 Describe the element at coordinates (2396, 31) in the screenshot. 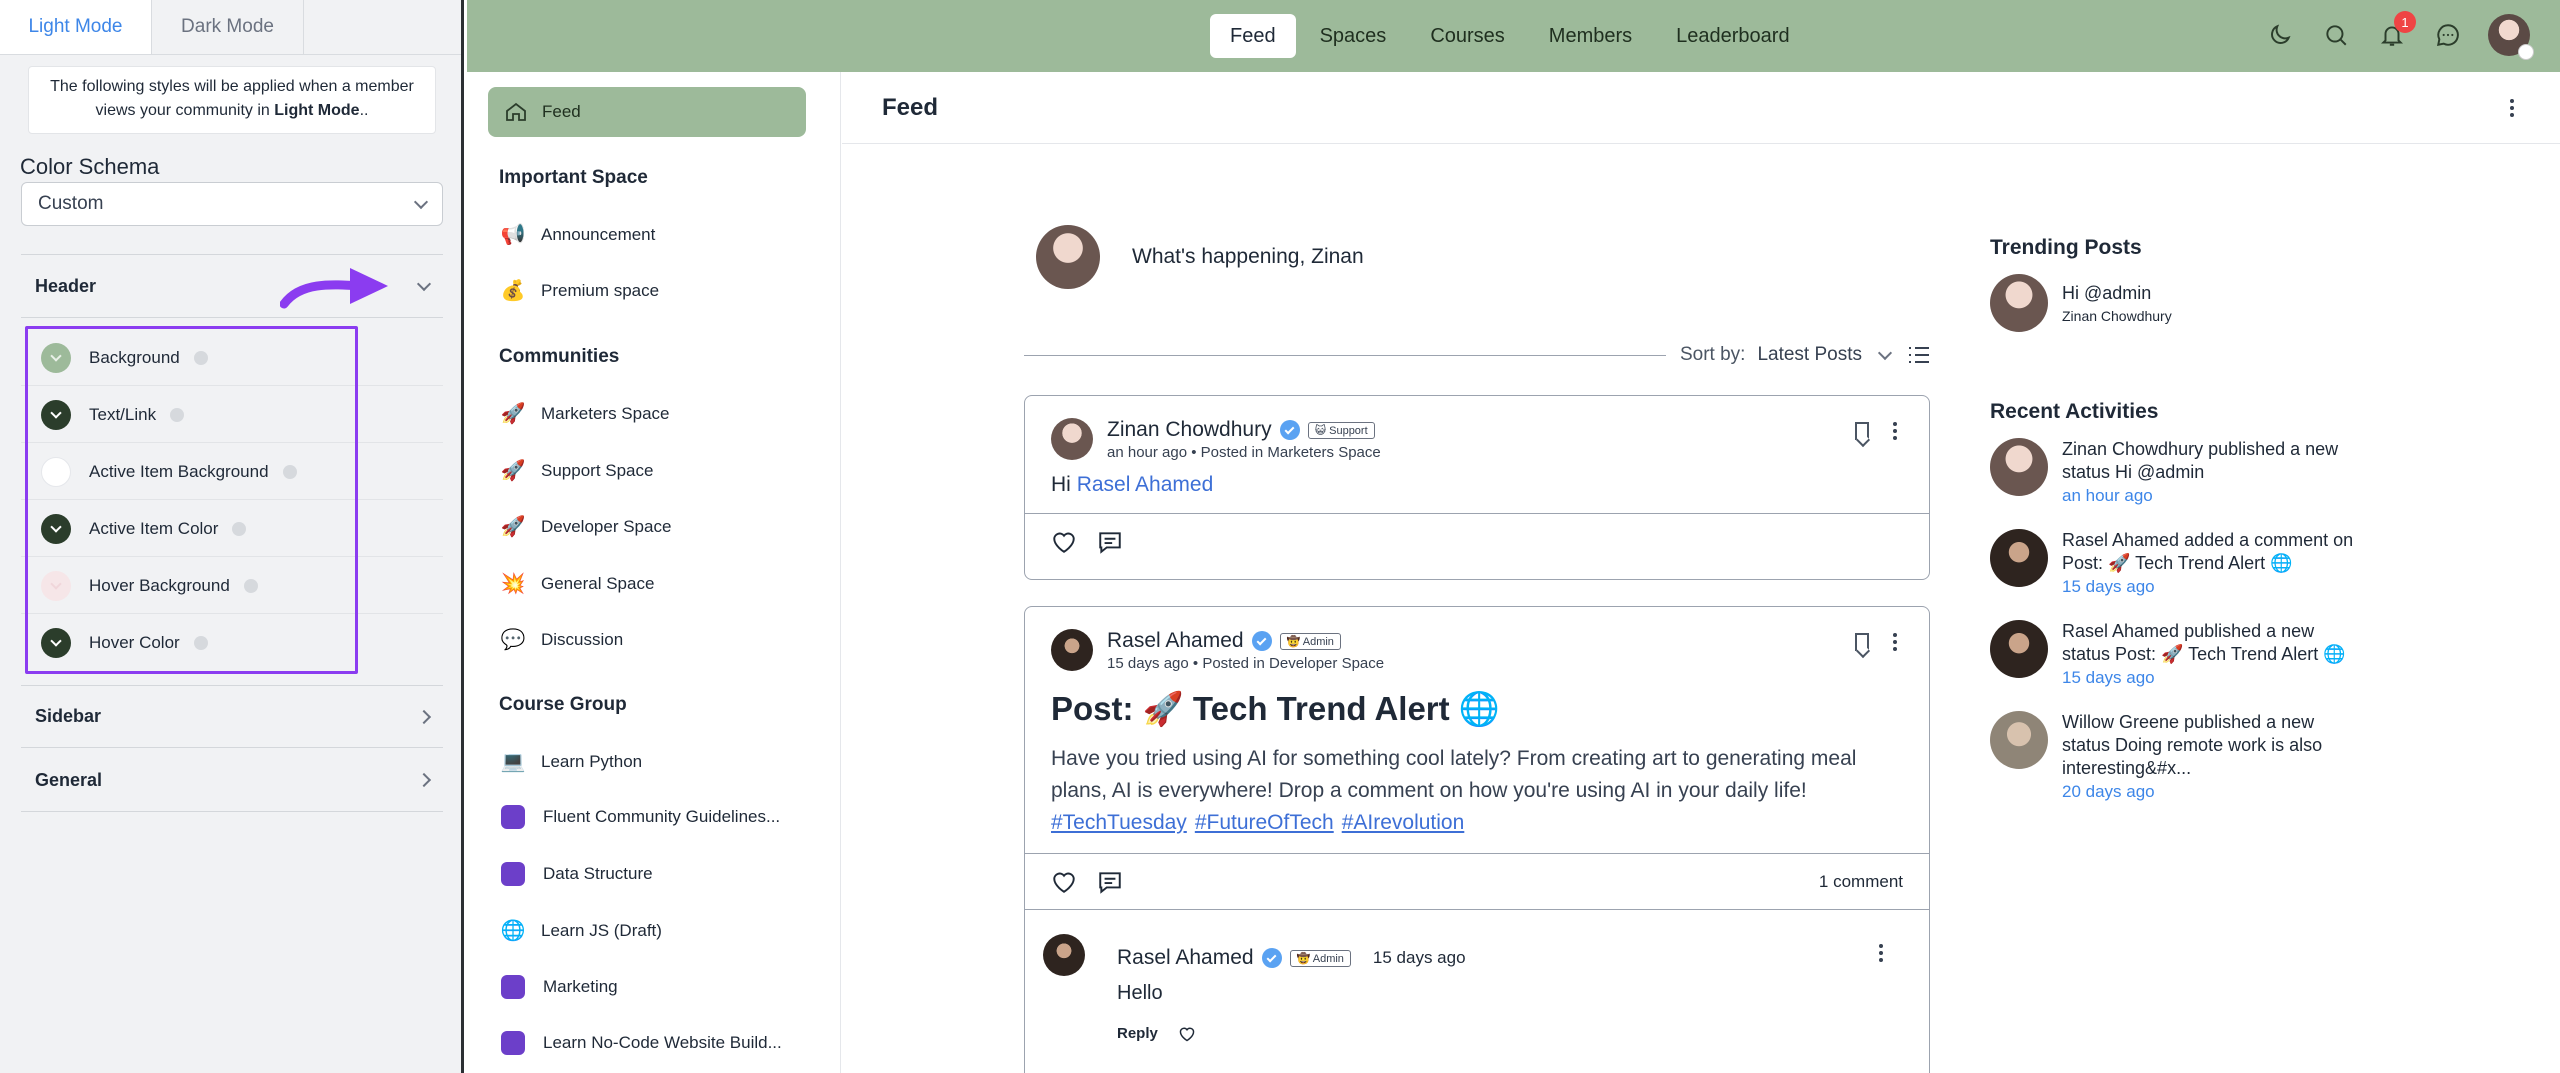

I see `bell-icon: 1` at that location.